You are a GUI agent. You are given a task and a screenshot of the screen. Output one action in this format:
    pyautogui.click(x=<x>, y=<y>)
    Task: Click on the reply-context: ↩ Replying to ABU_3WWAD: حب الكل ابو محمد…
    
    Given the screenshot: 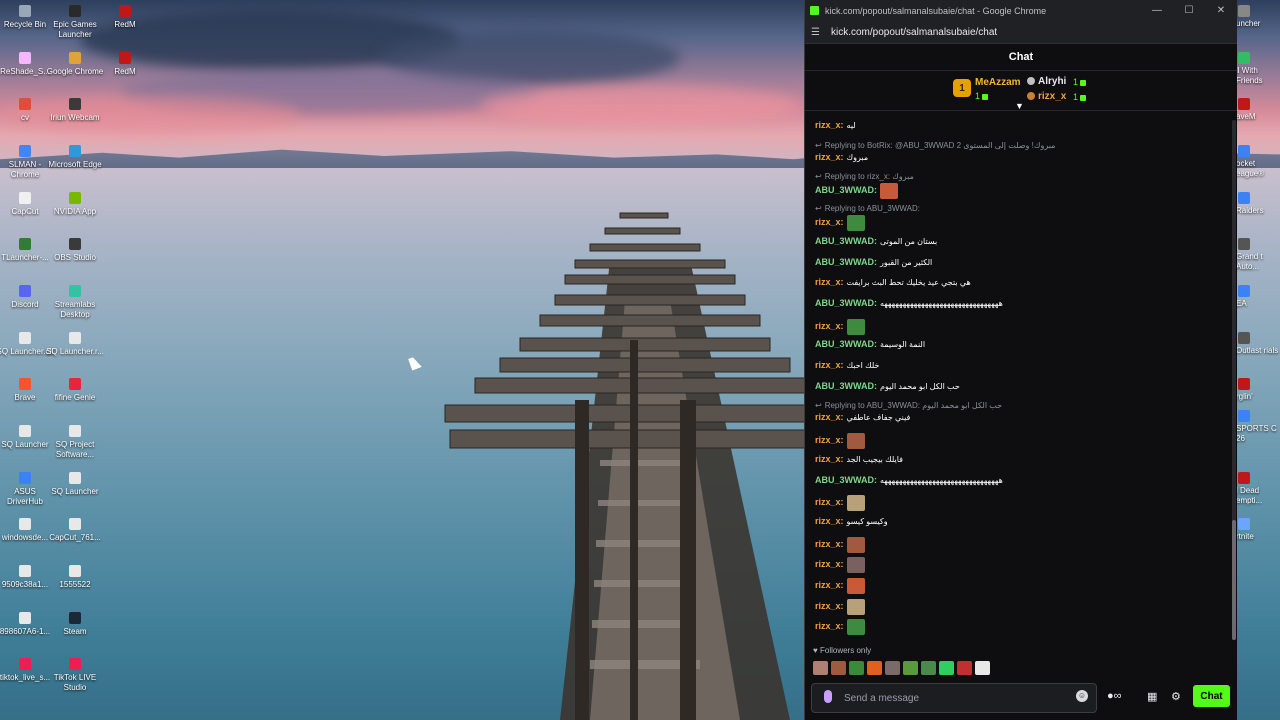 What is the action you would take?
    pyautogui.click(x=903, y=406)
    